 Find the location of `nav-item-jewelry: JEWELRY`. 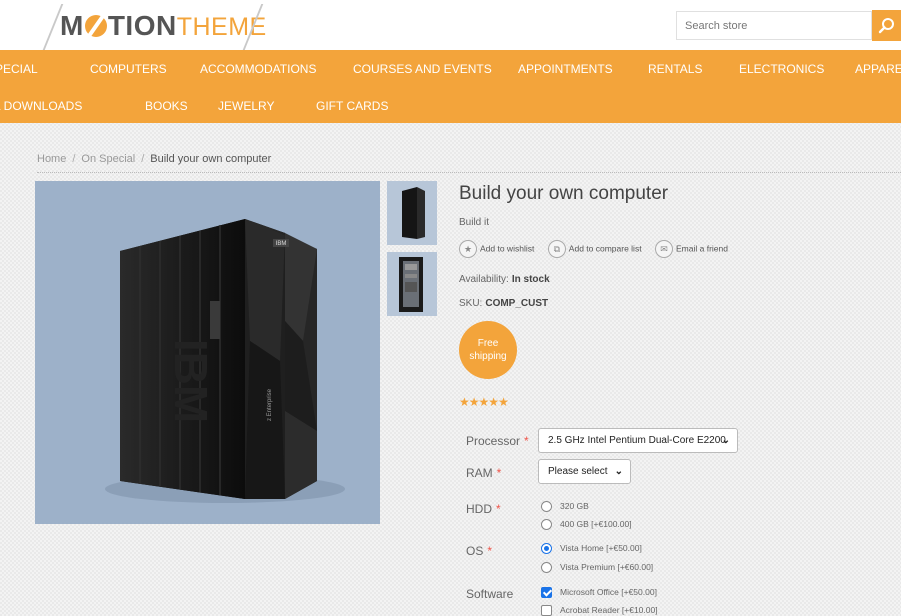

nav-item-jewelry: JEWELRY is located at coordinates (246, 106).